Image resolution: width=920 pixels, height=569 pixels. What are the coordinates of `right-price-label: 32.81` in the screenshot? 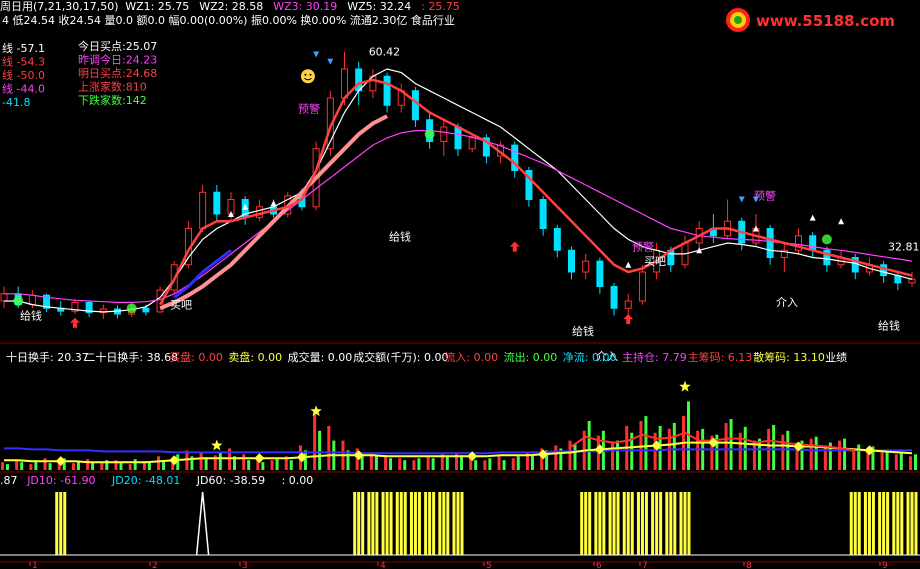 It's located at (904, 246).